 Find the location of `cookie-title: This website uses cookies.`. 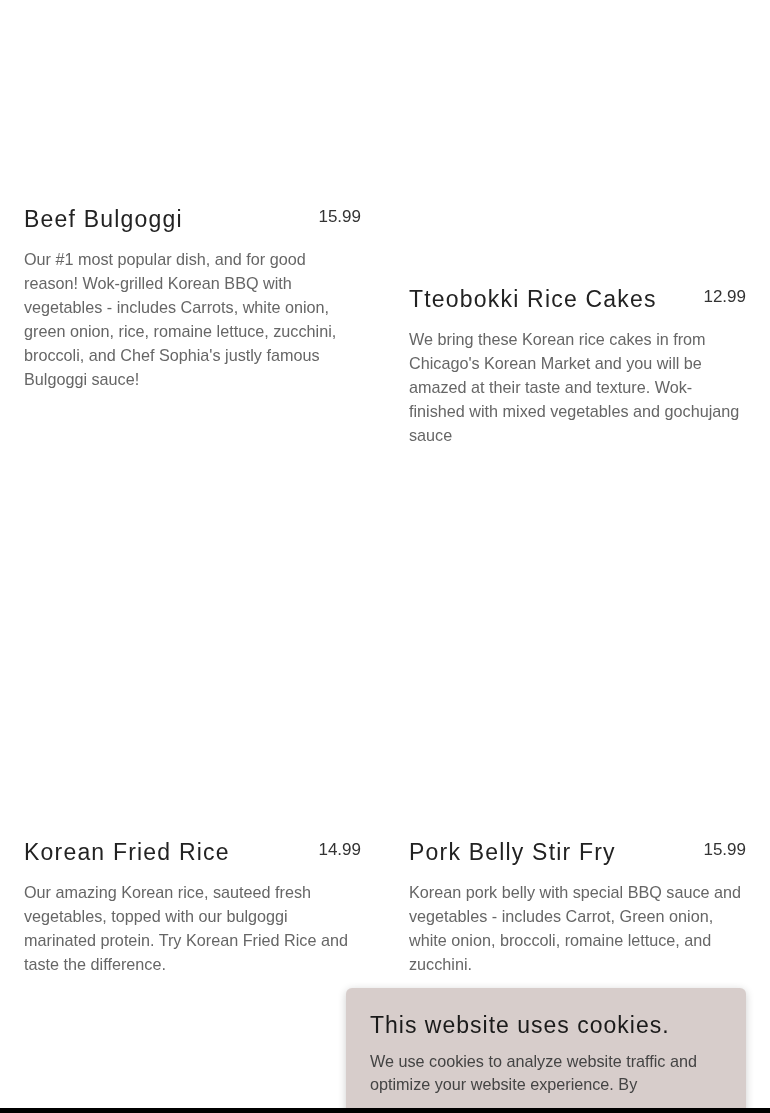

cookie-title: This website uses cookies. is located at coordinates (520, 1025).